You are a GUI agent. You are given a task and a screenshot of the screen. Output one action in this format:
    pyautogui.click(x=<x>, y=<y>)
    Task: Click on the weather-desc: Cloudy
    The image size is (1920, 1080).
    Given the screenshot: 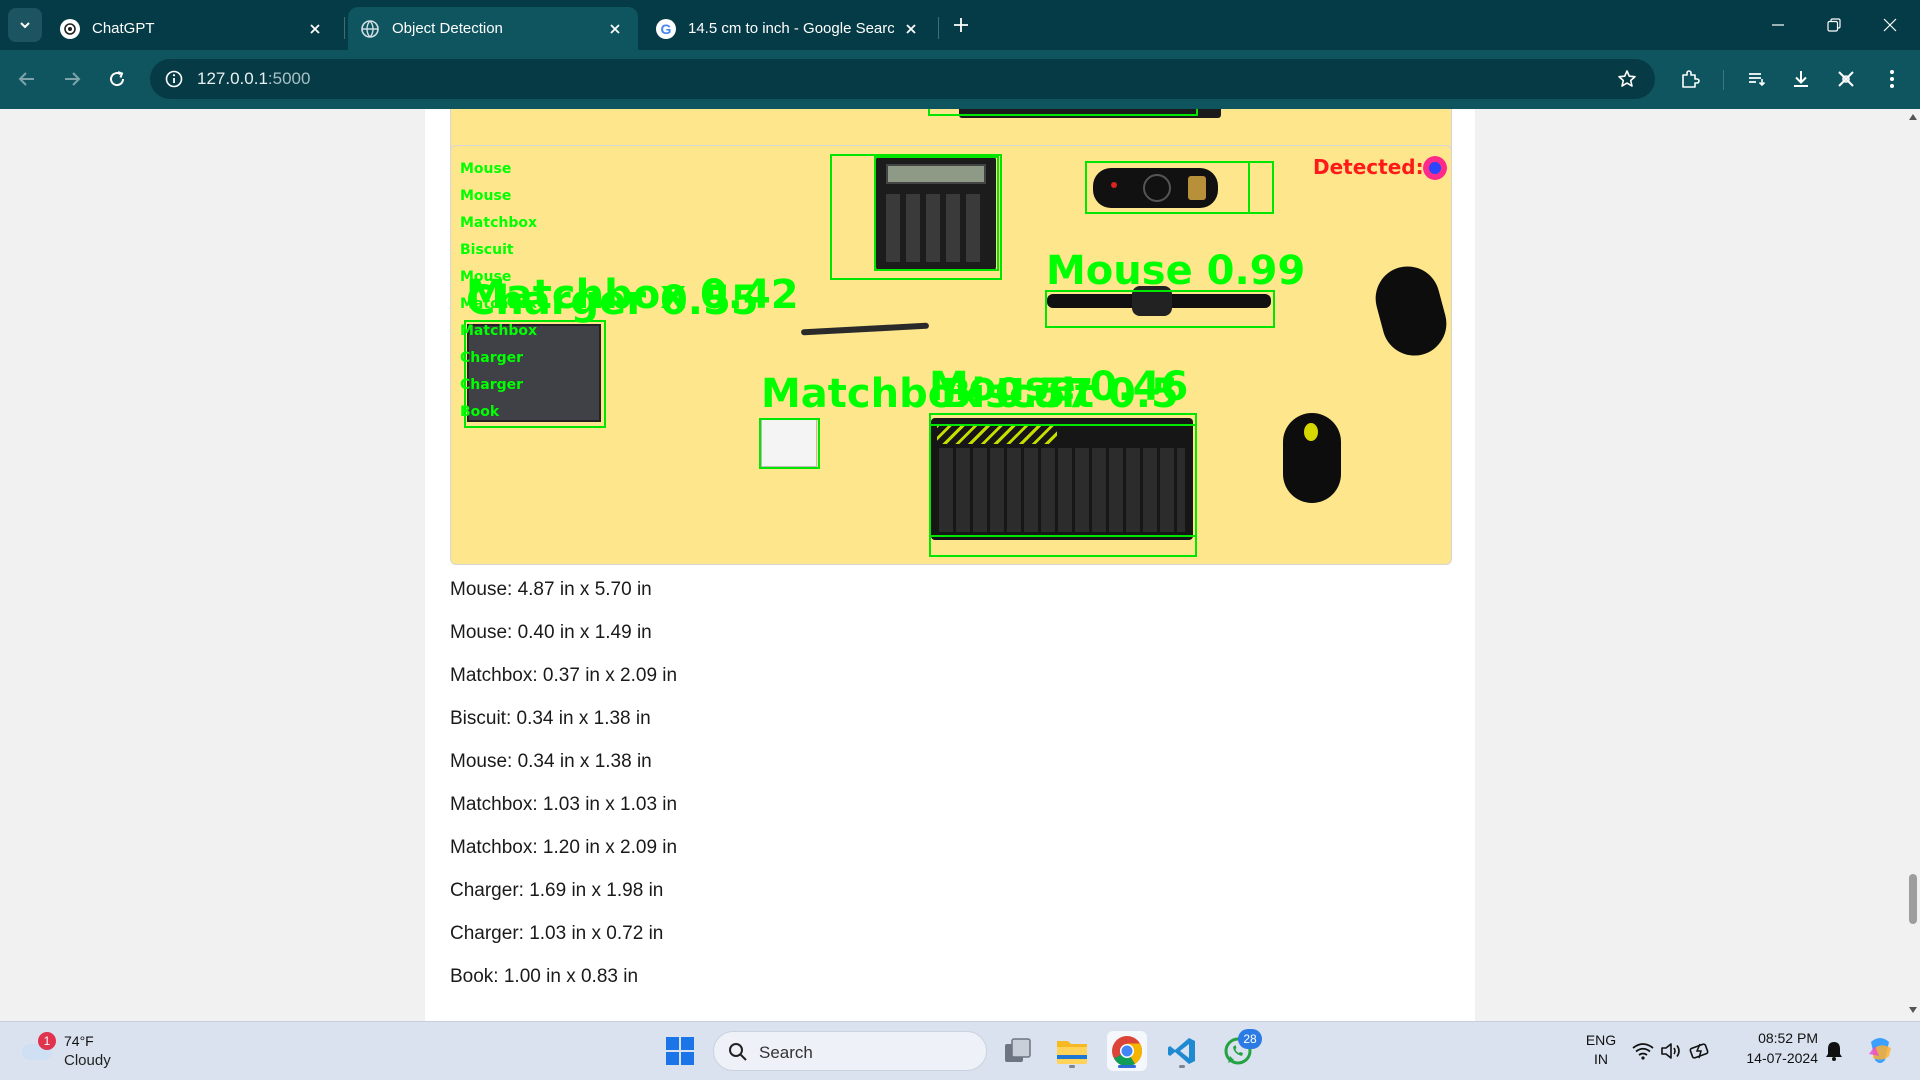 What is the action you would take?
    pyautogui.click(x=87, y=1060)
    